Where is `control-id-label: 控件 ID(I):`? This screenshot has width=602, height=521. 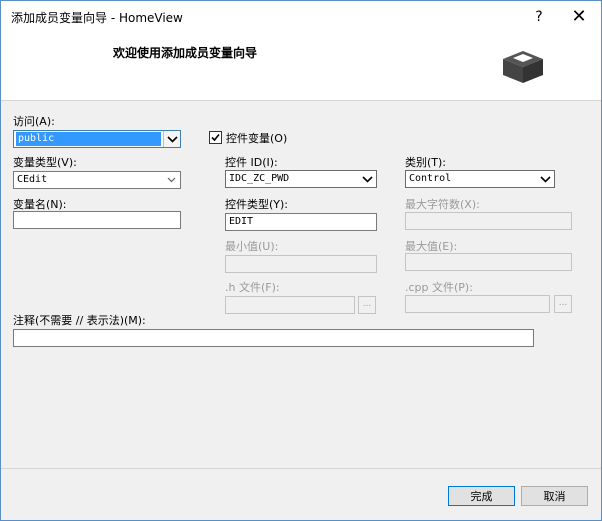 control-id-label: 控件 ID(I): is located at coordinates (251, 162).